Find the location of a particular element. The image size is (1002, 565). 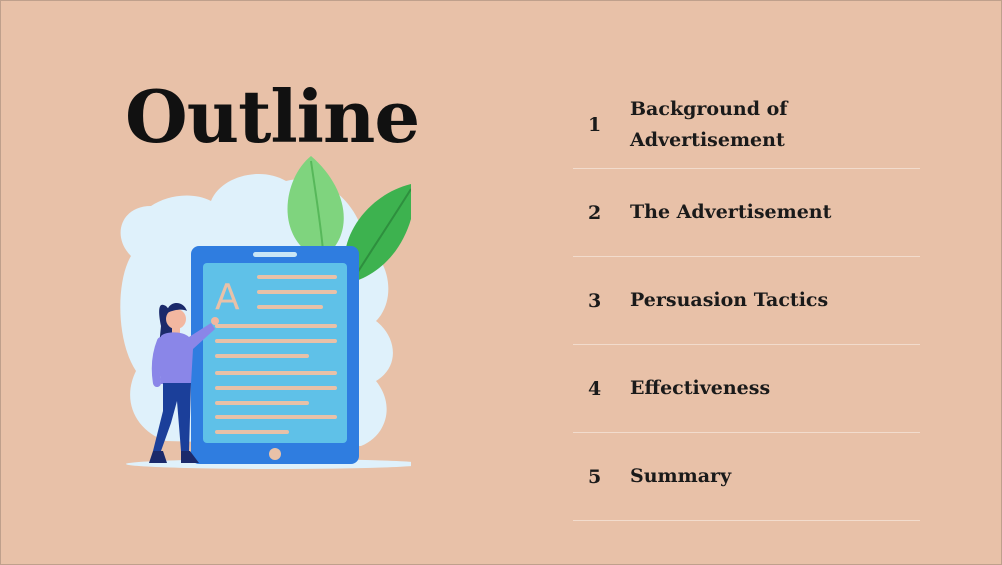

item-number: 4 is located at coordinates (595, 388).